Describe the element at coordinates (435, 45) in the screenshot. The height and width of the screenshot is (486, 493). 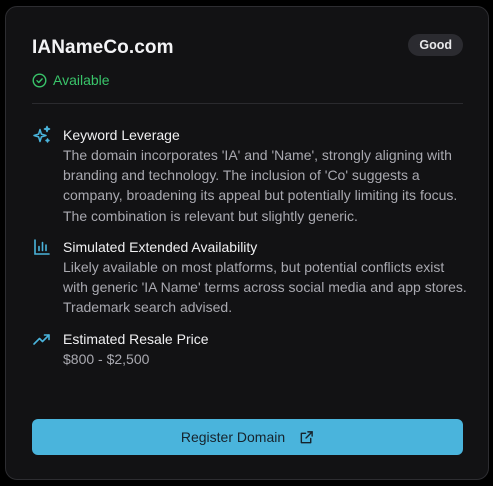
I see `rating-badge: Good` at that location.